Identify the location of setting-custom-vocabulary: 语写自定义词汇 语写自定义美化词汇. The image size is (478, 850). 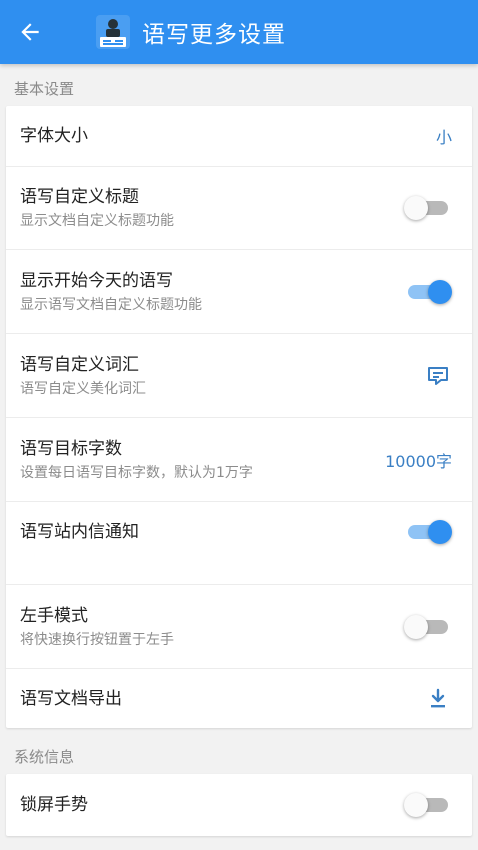
(239, 375).